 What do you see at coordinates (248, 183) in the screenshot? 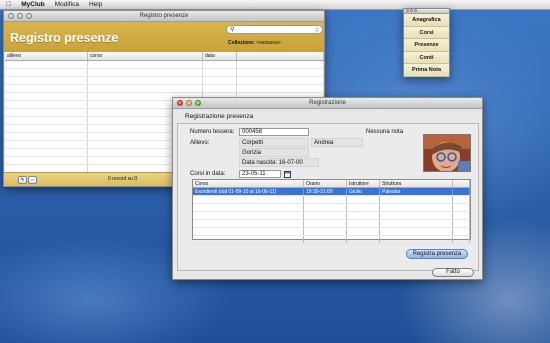
I see `column-header-corso: Corso` at bounding box center [248, 183].